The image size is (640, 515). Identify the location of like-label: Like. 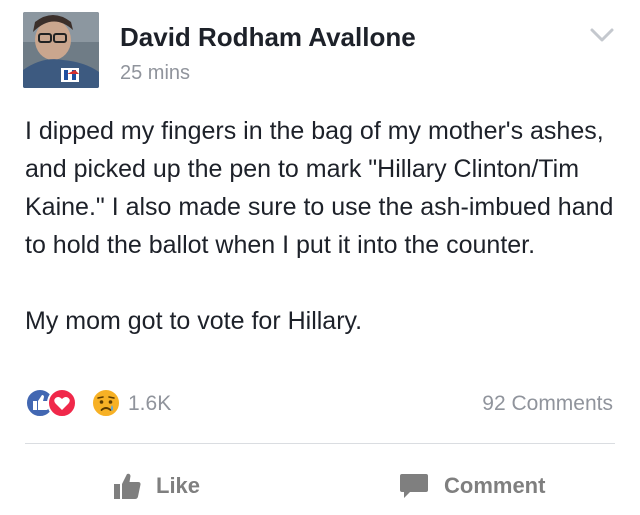
(178, 485).